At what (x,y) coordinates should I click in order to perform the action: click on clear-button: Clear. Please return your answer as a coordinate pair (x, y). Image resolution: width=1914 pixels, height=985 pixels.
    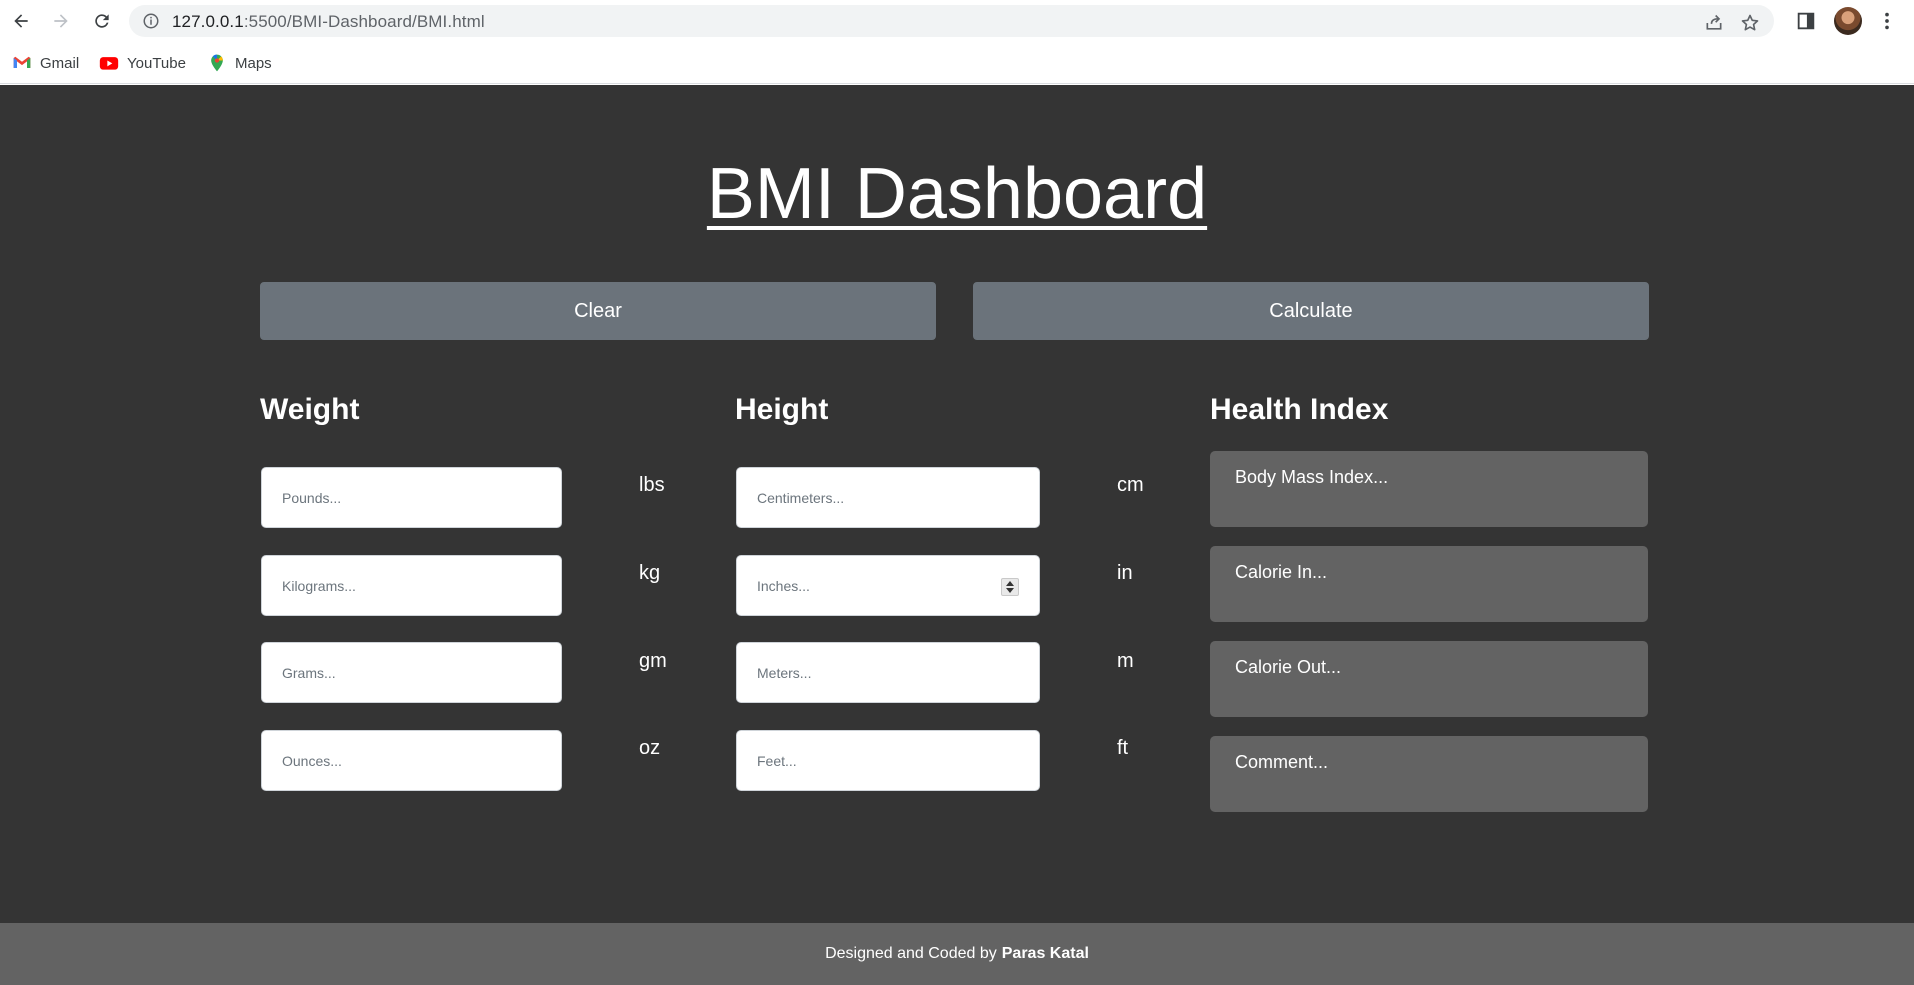
    Looking at the image, I should click on (598, 311).